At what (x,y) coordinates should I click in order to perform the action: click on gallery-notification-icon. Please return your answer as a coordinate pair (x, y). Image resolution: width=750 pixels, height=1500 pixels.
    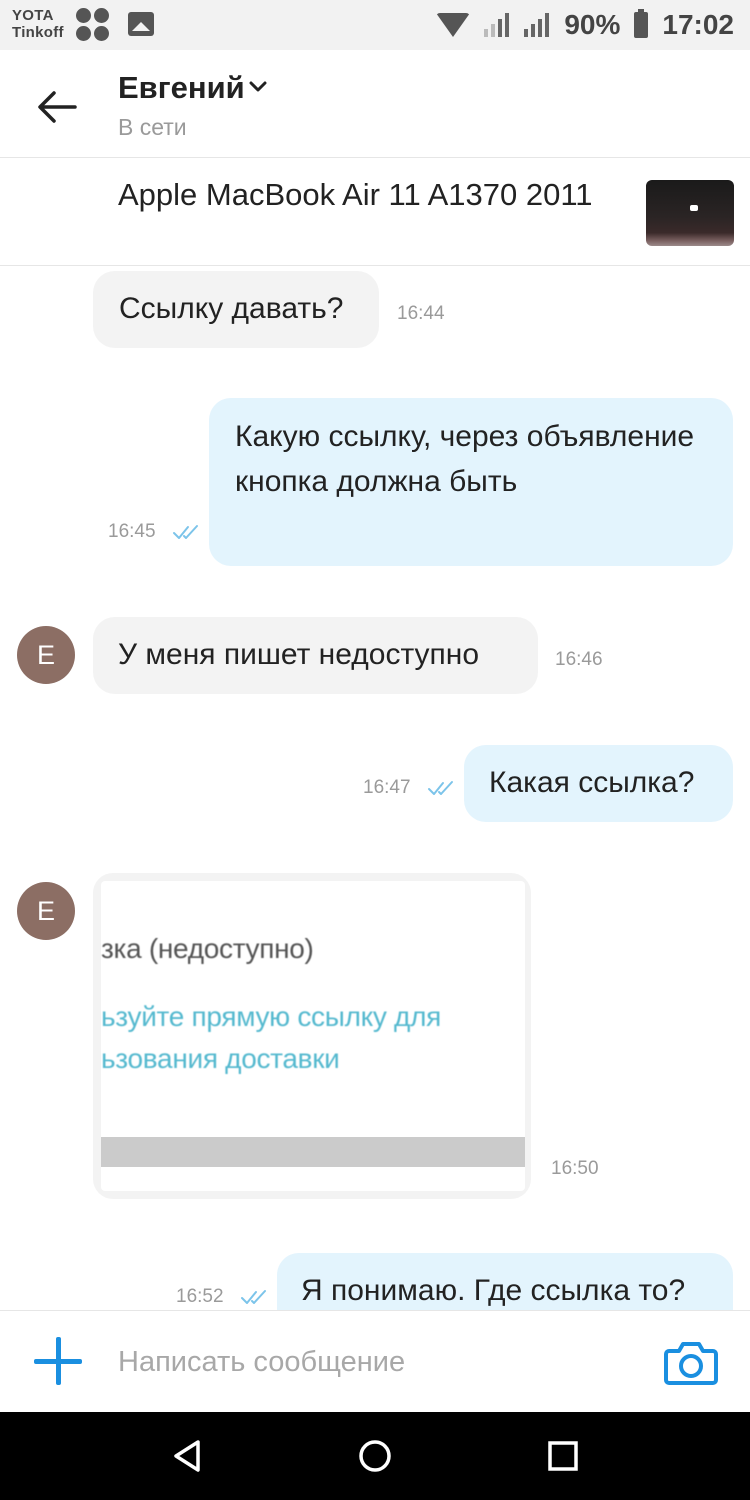
    Looking at the image, I should click on (141, 24).